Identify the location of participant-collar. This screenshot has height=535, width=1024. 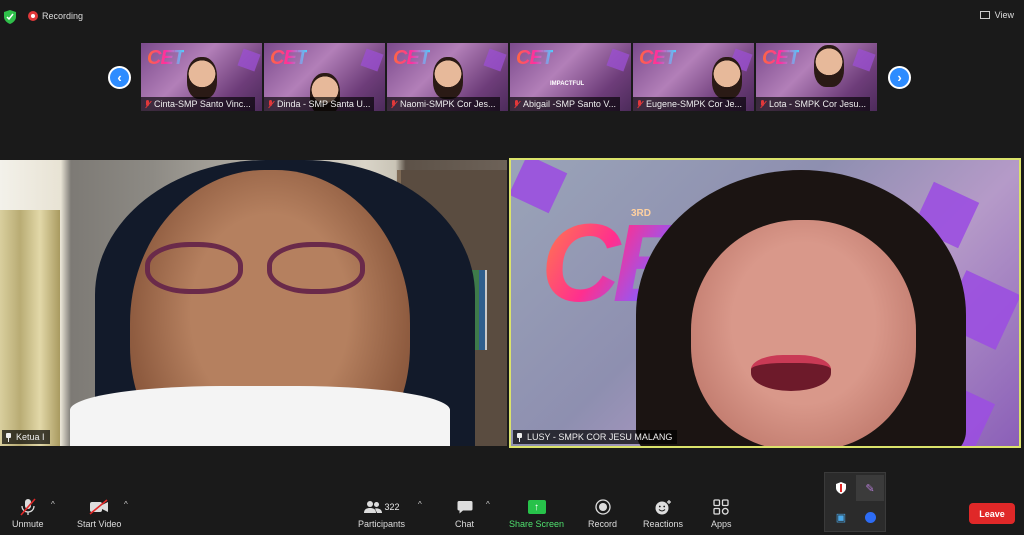
(260, 416).